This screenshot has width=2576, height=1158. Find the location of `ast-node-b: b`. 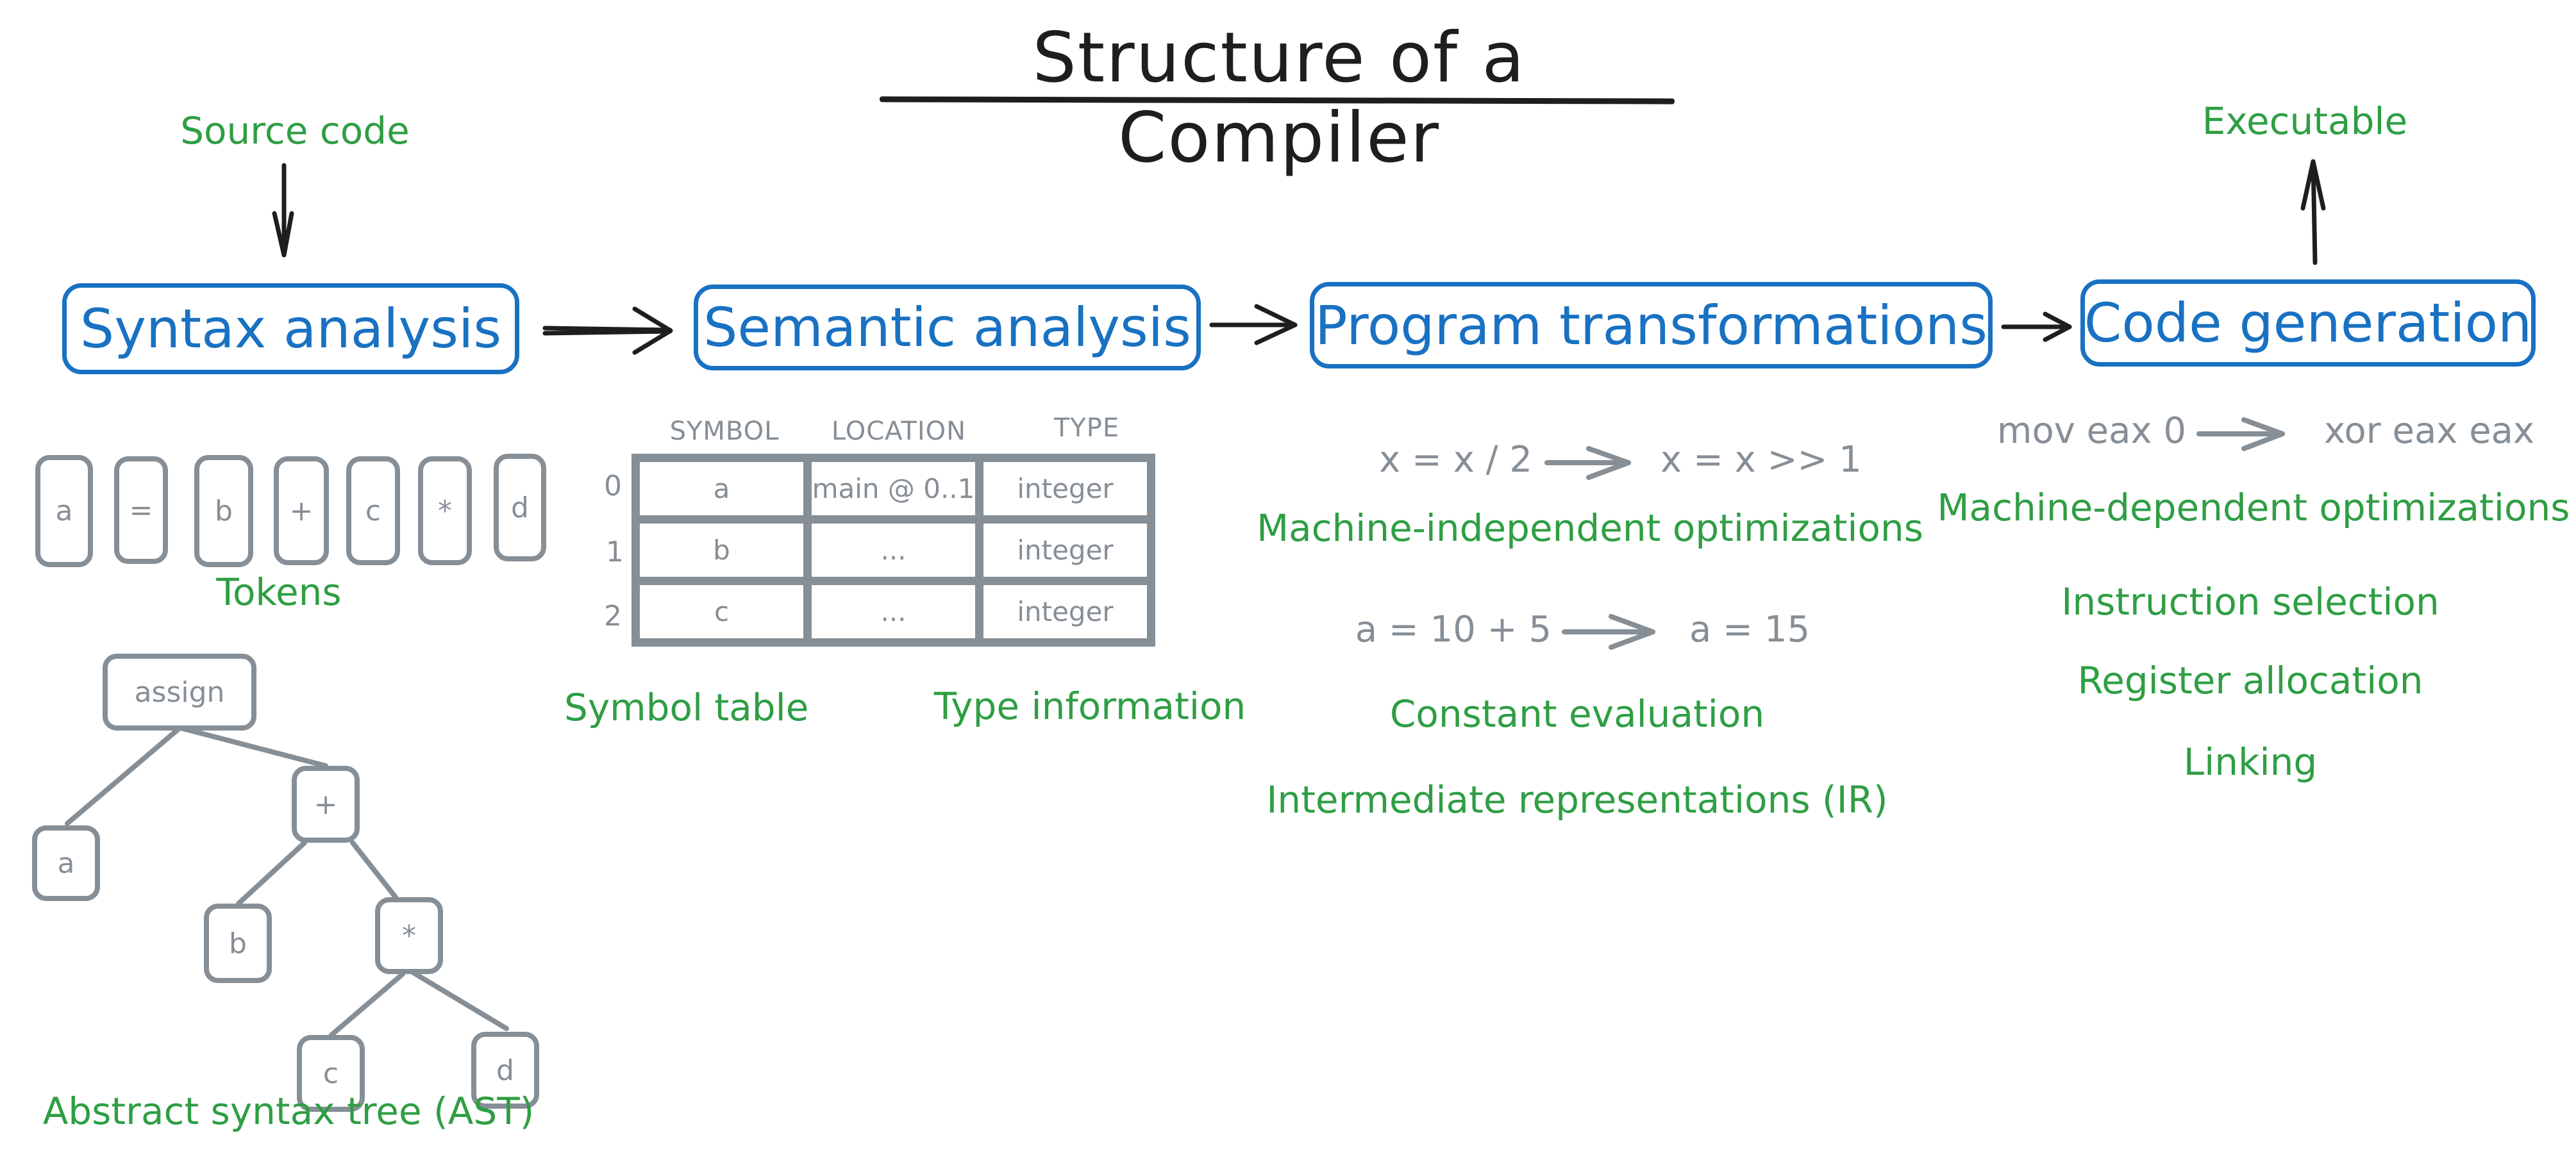

ast-node-b: b is located at coordinates (238, 943).